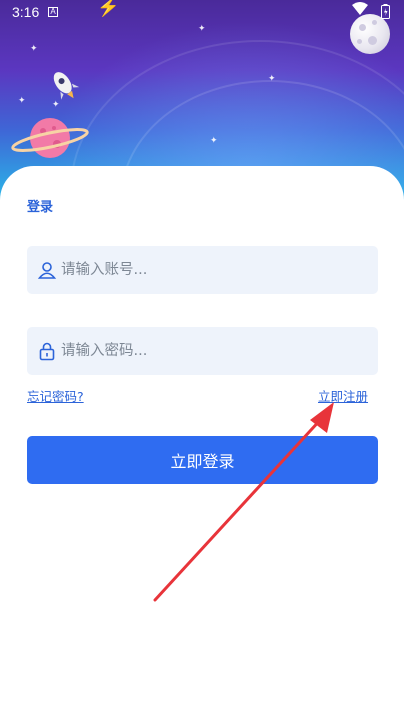  I want to click on bolt-icon: ⚡, so click(108, 8).